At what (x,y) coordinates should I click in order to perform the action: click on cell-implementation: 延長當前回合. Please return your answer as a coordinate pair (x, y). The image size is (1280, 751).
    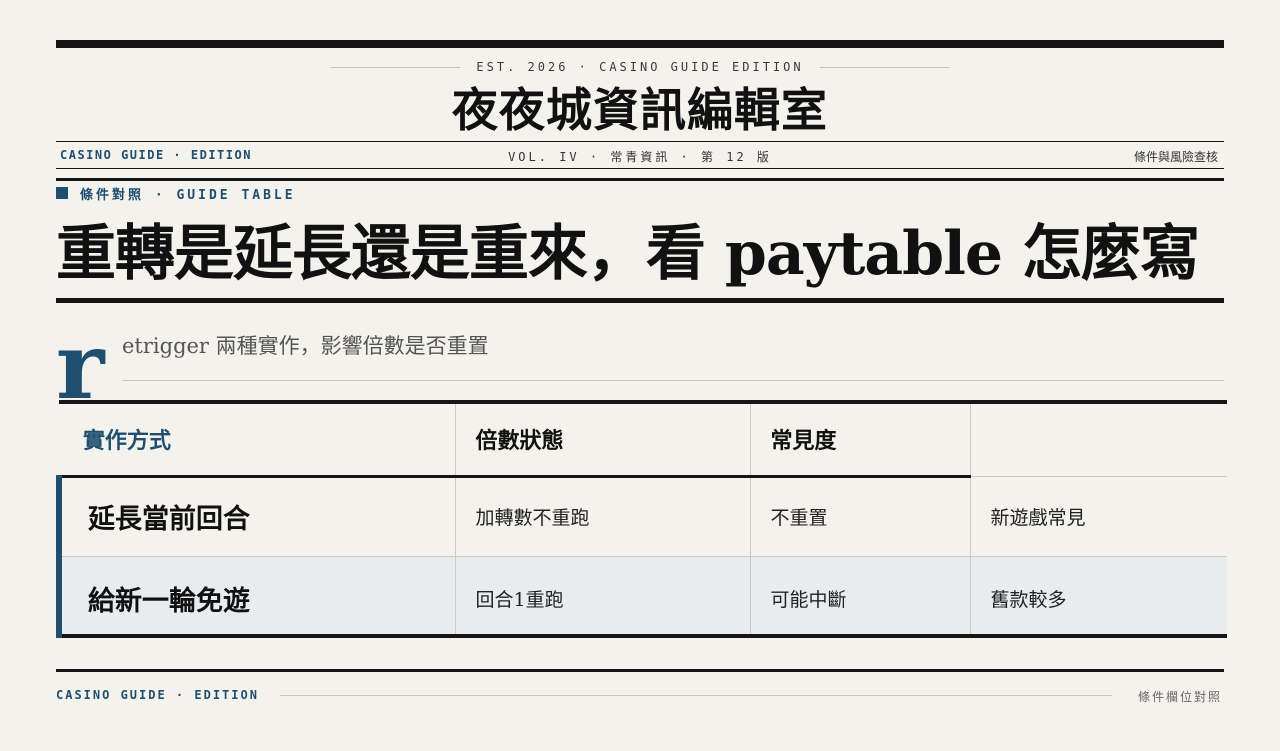
    Looking at the image, I should click on (256, 515).